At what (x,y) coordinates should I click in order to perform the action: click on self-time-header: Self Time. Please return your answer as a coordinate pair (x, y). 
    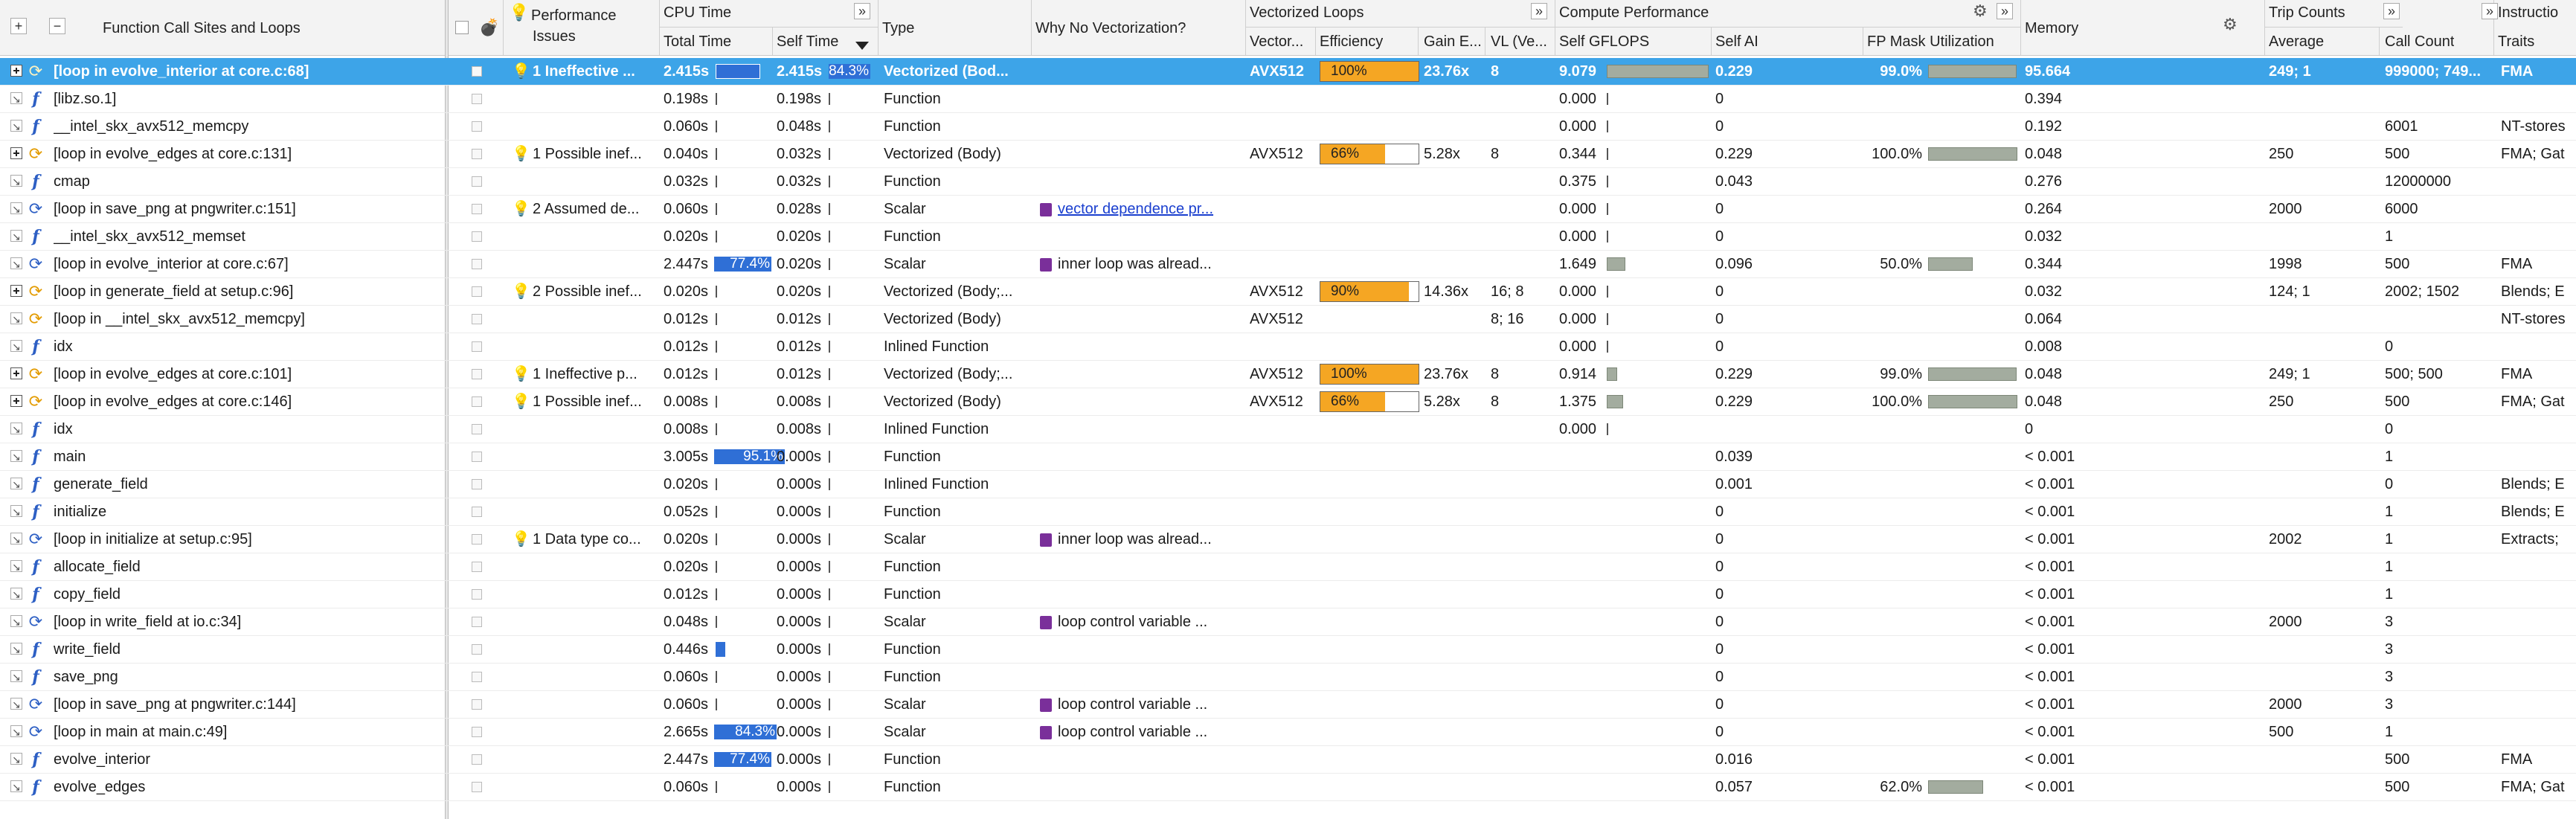
    Looking at the image, I should click on (808, 42).